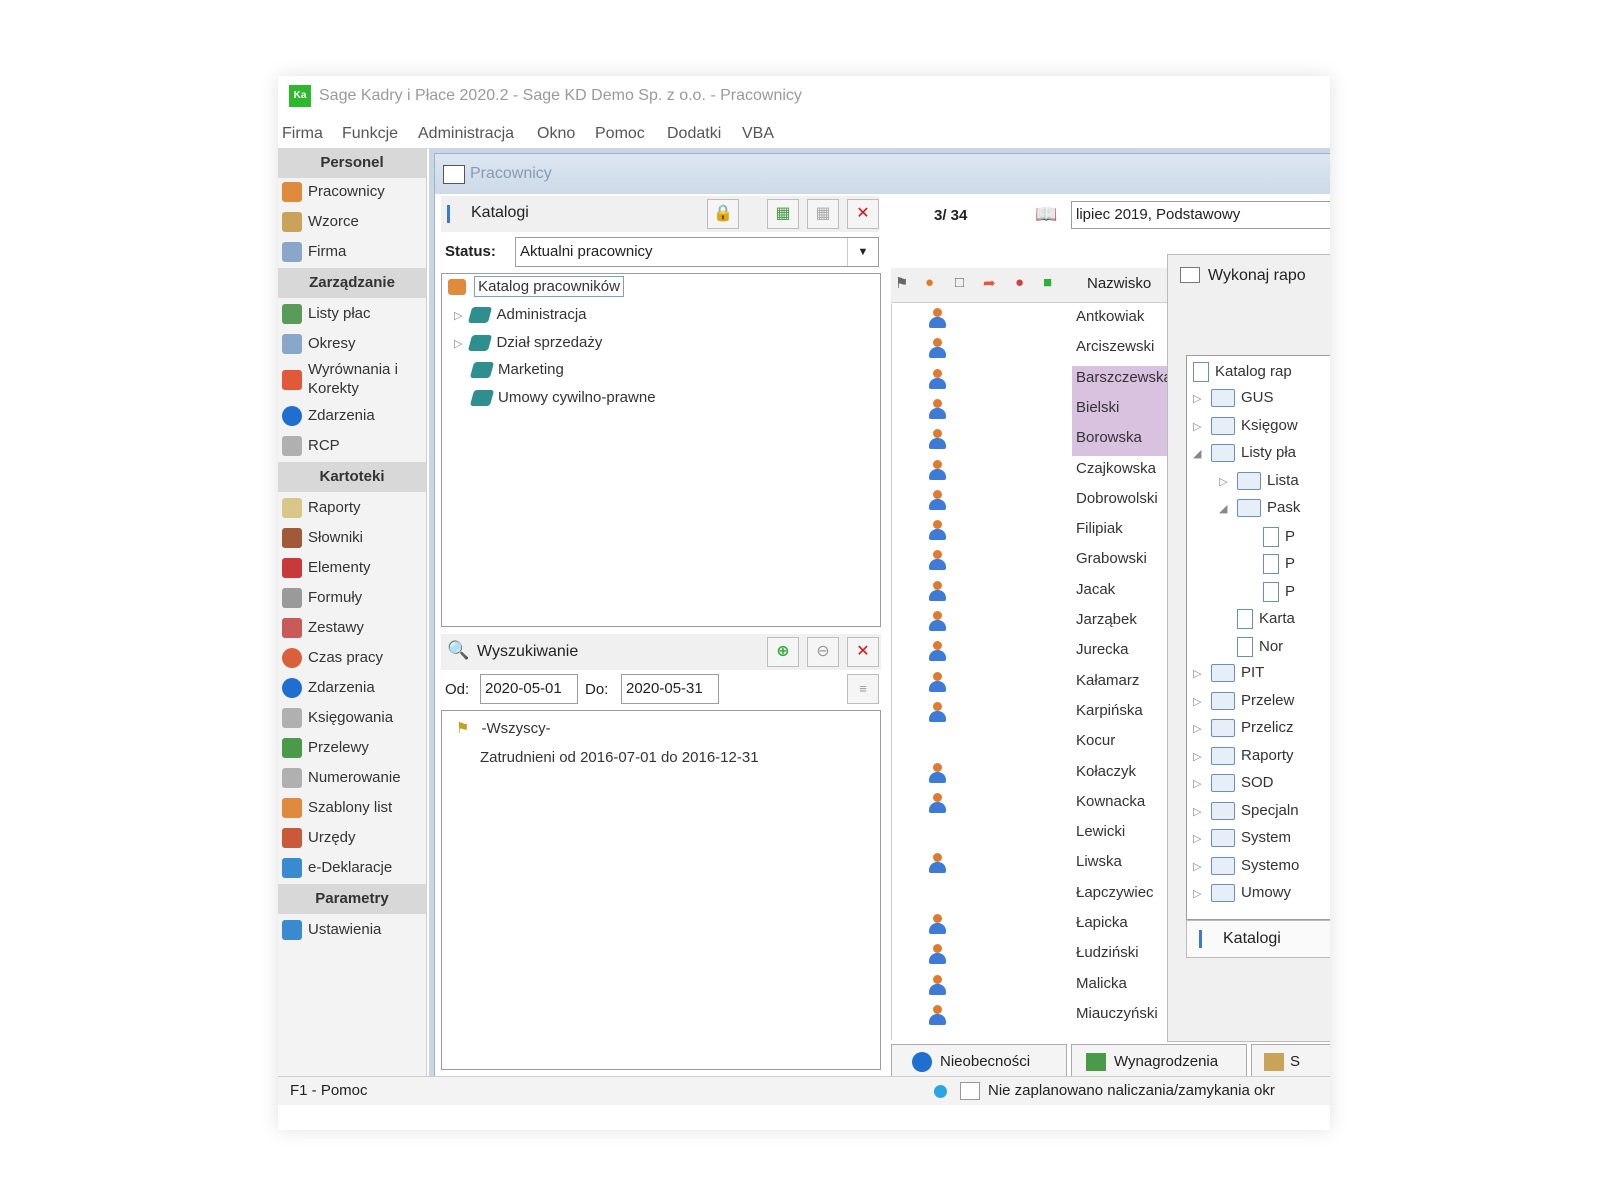  What do you see at coordinates (302, 134) in the screenshot?
I see `menu-firma: Firma` at bounding box center [302, 134].